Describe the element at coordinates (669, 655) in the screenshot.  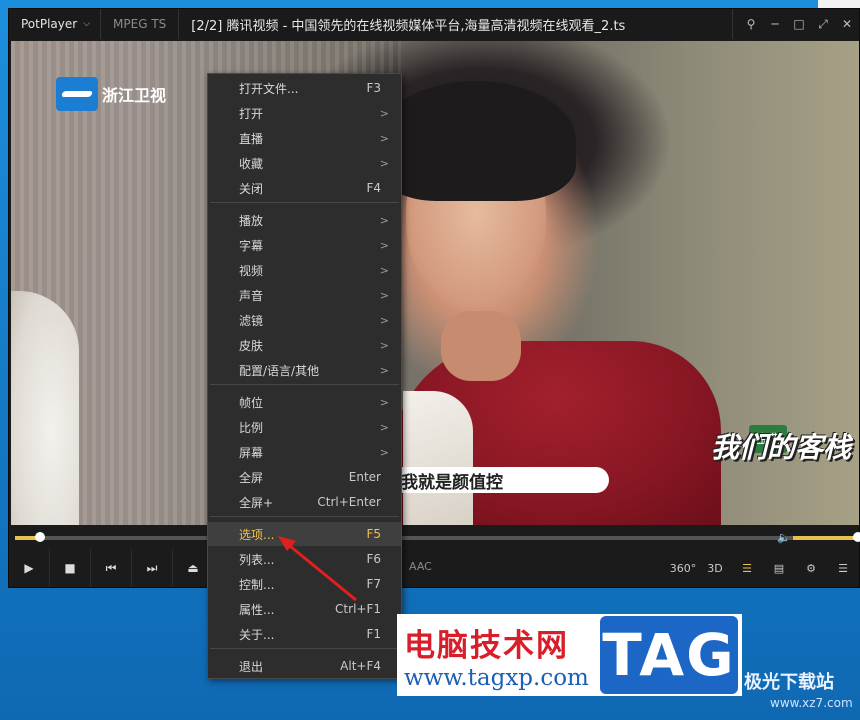
I see `watermark-tag-logo: TAG` at that location.